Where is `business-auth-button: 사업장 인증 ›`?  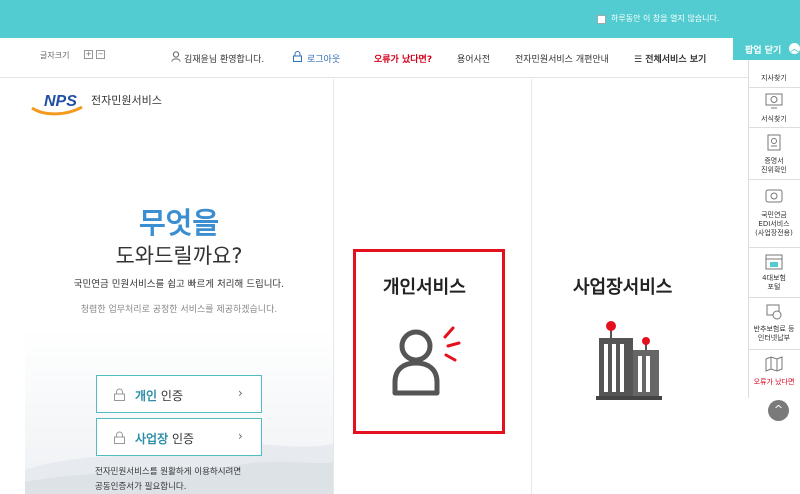
business-auth-button: 사업장 인증 › is located at coordinates (179, 437).